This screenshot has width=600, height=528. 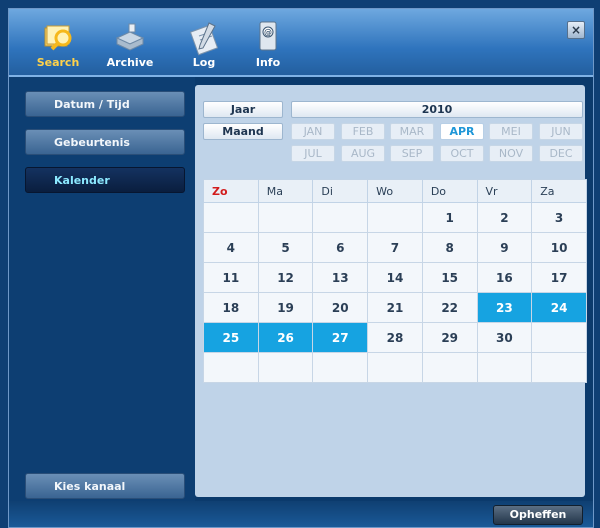 What do you see at coordinates (105, 486) in the screenshot?
I see `kies-kanaal-button: Kies kanaal` at bounding box center [105, 486].